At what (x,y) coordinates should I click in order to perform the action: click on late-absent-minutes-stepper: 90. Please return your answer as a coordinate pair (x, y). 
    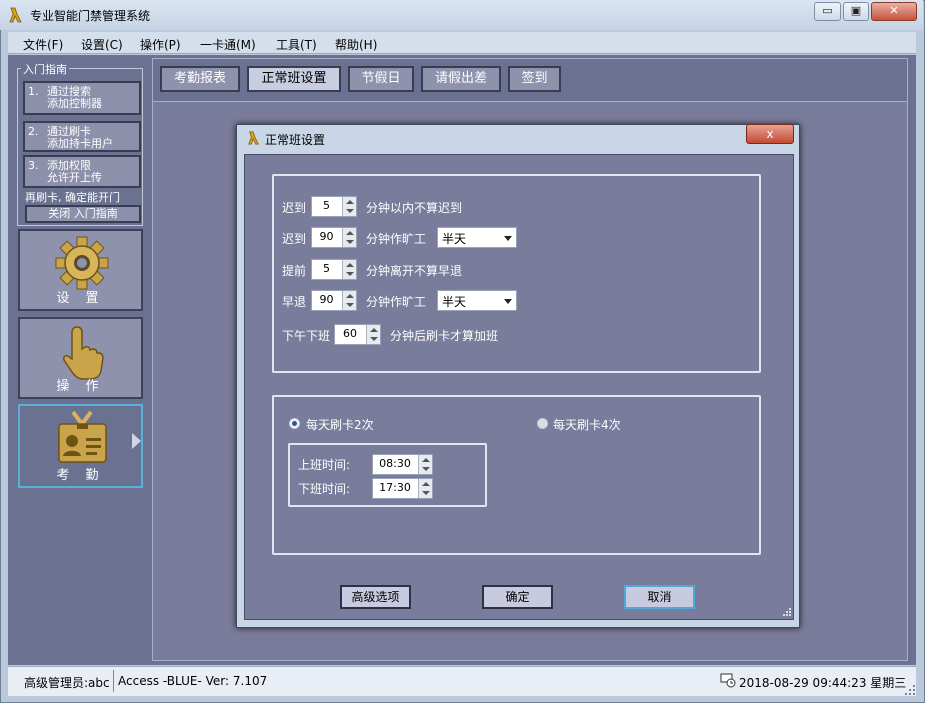
    Looking at the image, I should click on (334, 237).